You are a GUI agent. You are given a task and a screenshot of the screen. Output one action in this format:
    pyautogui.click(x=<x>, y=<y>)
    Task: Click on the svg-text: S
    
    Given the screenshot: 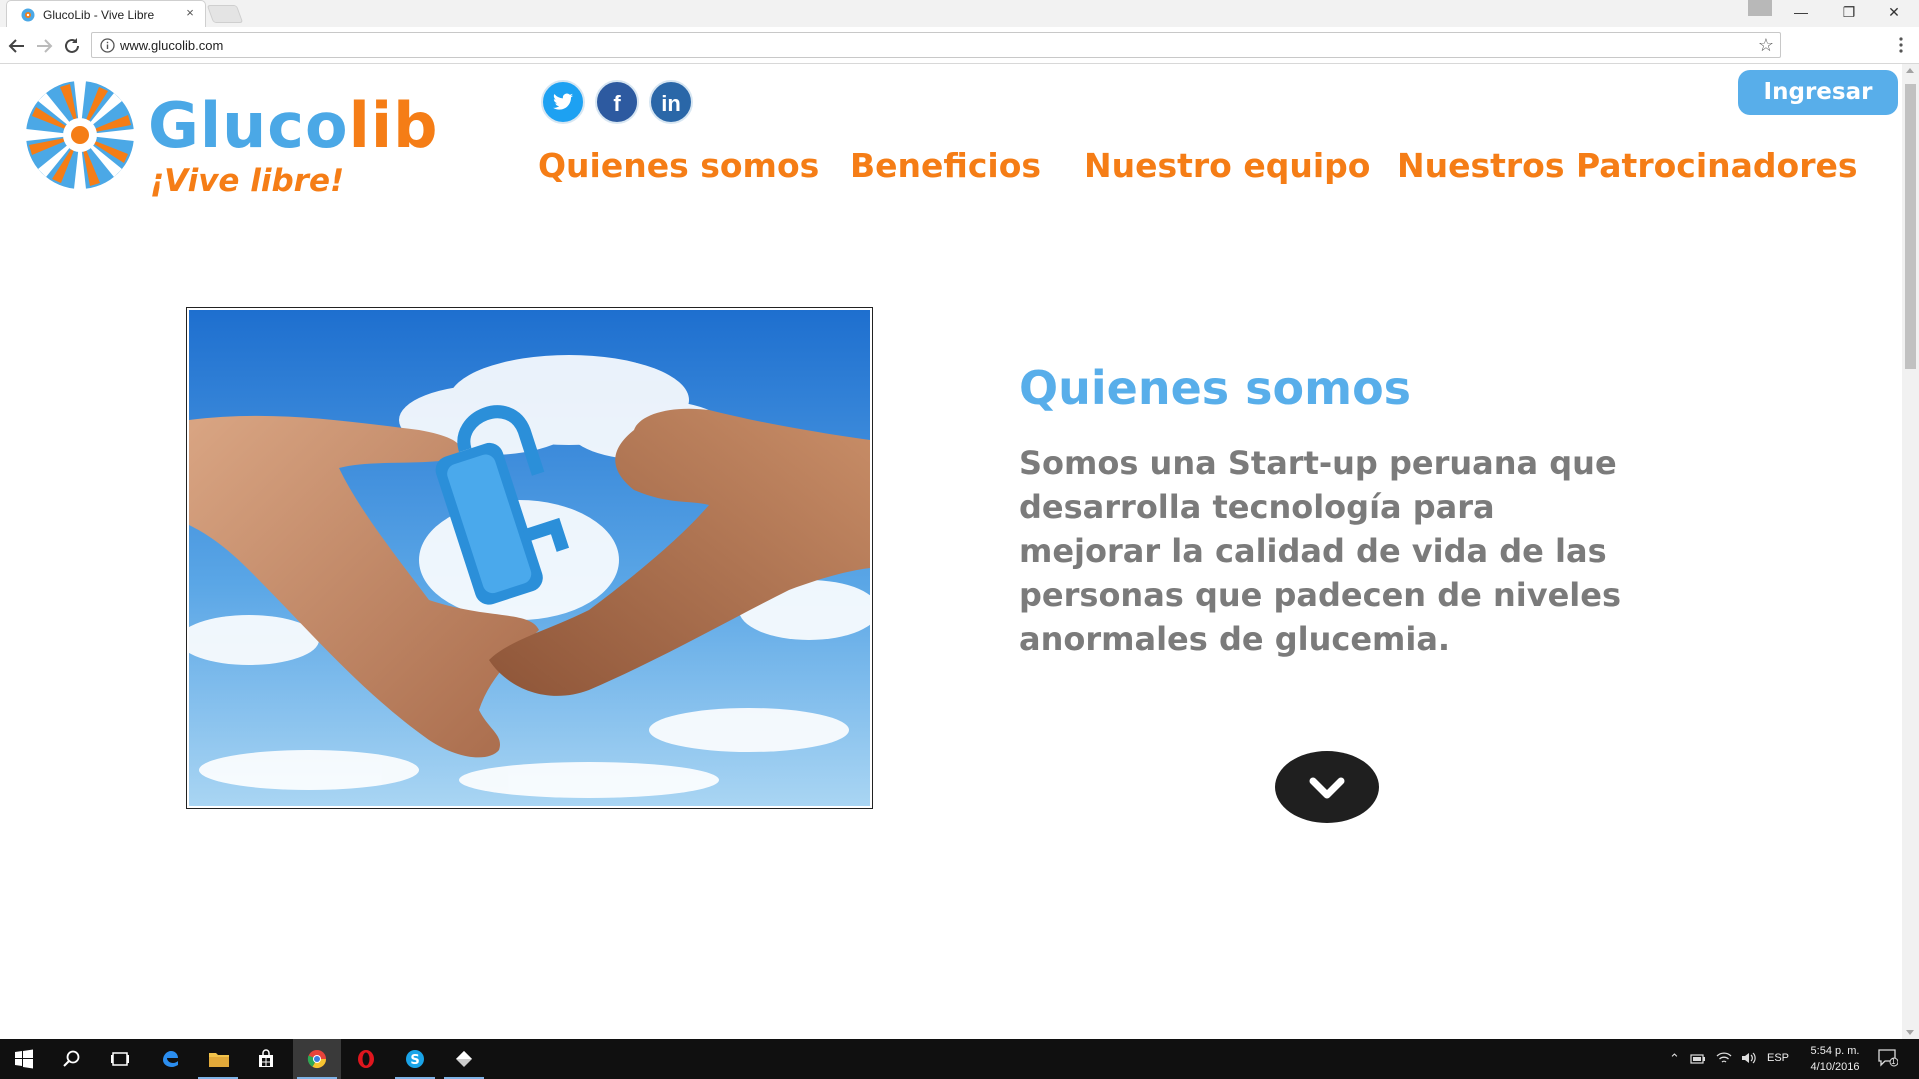 What is the action you would take?
    pyautogui.click(x=414, y=1060)
    